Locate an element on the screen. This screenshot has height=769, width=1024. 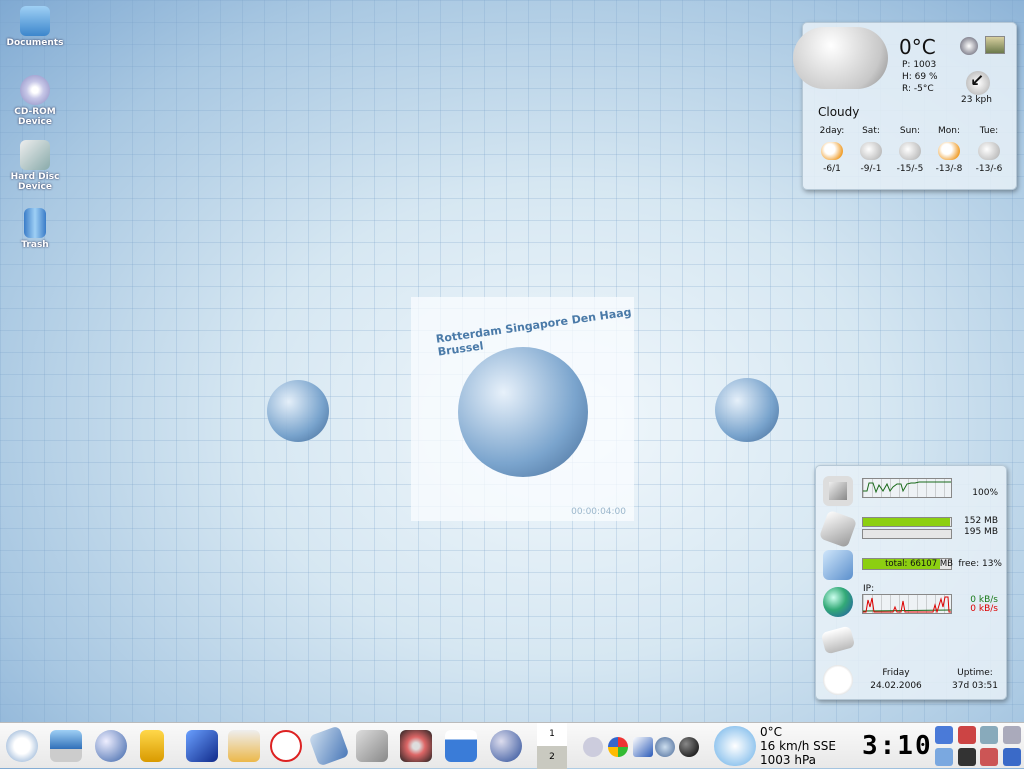
disk-total: total: 66107 MB is located at coordinates (919, 564).